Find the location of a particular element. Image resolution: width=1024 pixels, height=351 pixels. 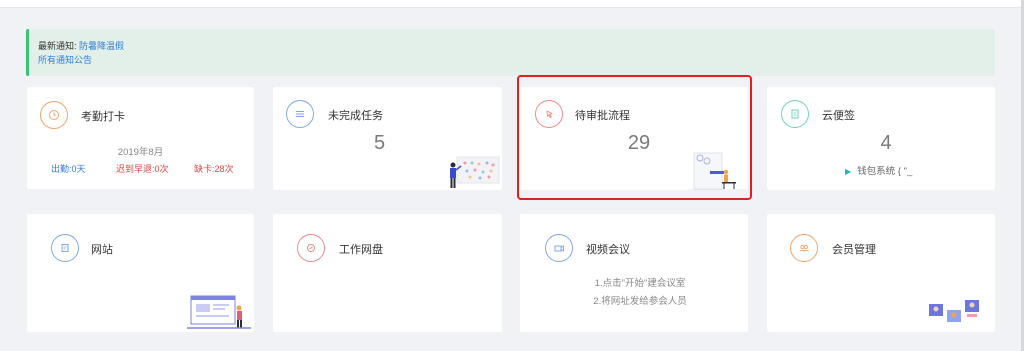

notice-latest-link: 防暑降温假 is located at coordinates (101, 46).